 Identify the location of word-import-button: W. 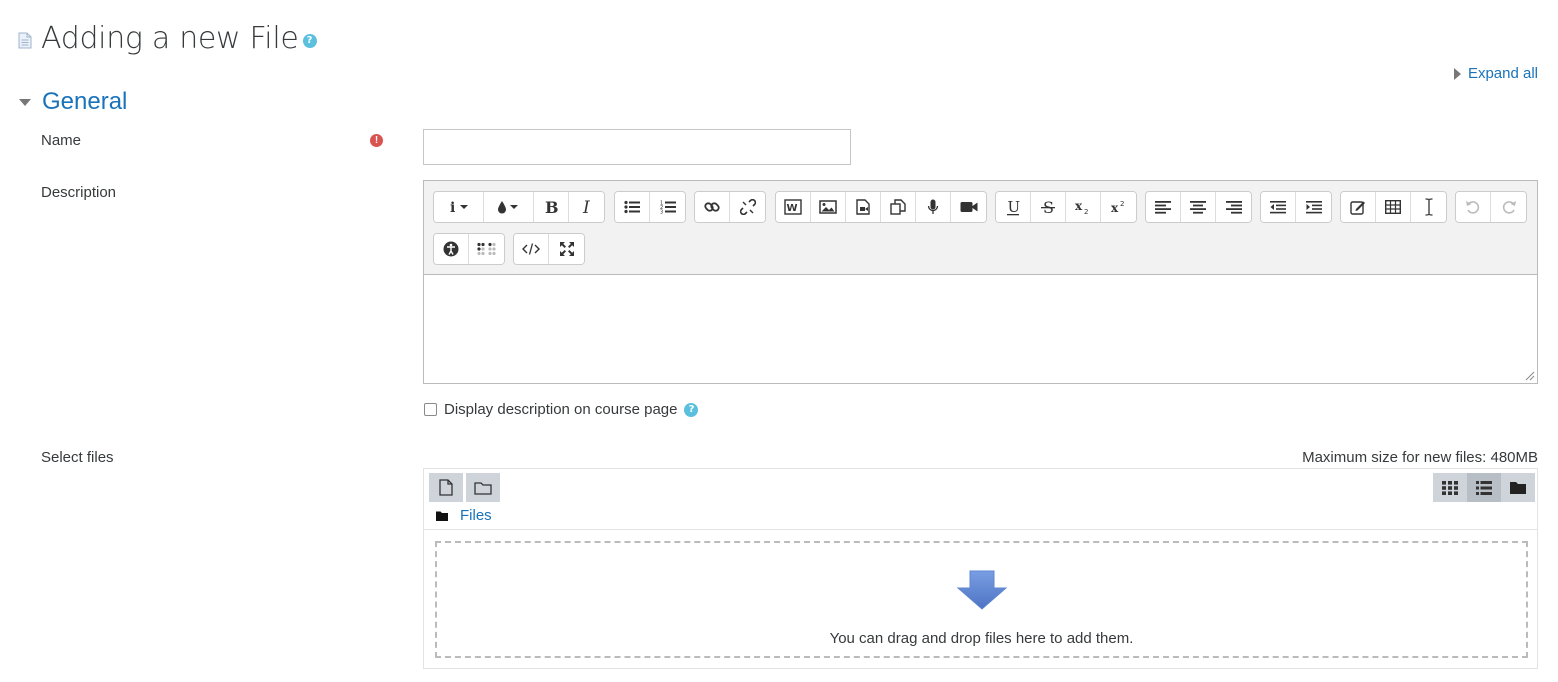
(793, 207).